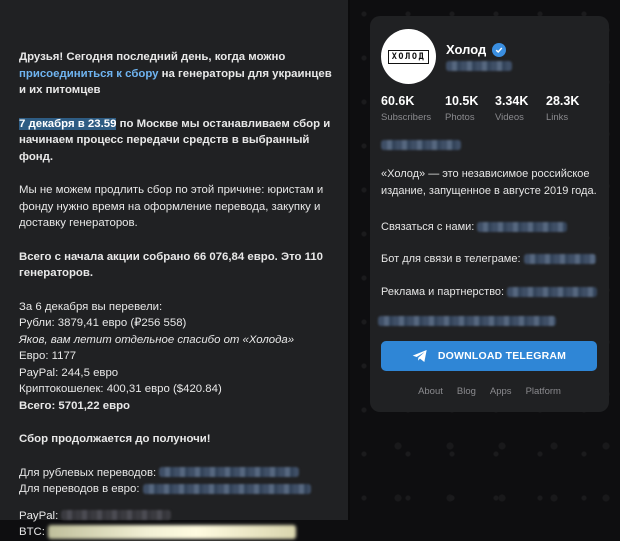  I want to click on ads-row: Реклама и партнерство:, so click(489, 292).